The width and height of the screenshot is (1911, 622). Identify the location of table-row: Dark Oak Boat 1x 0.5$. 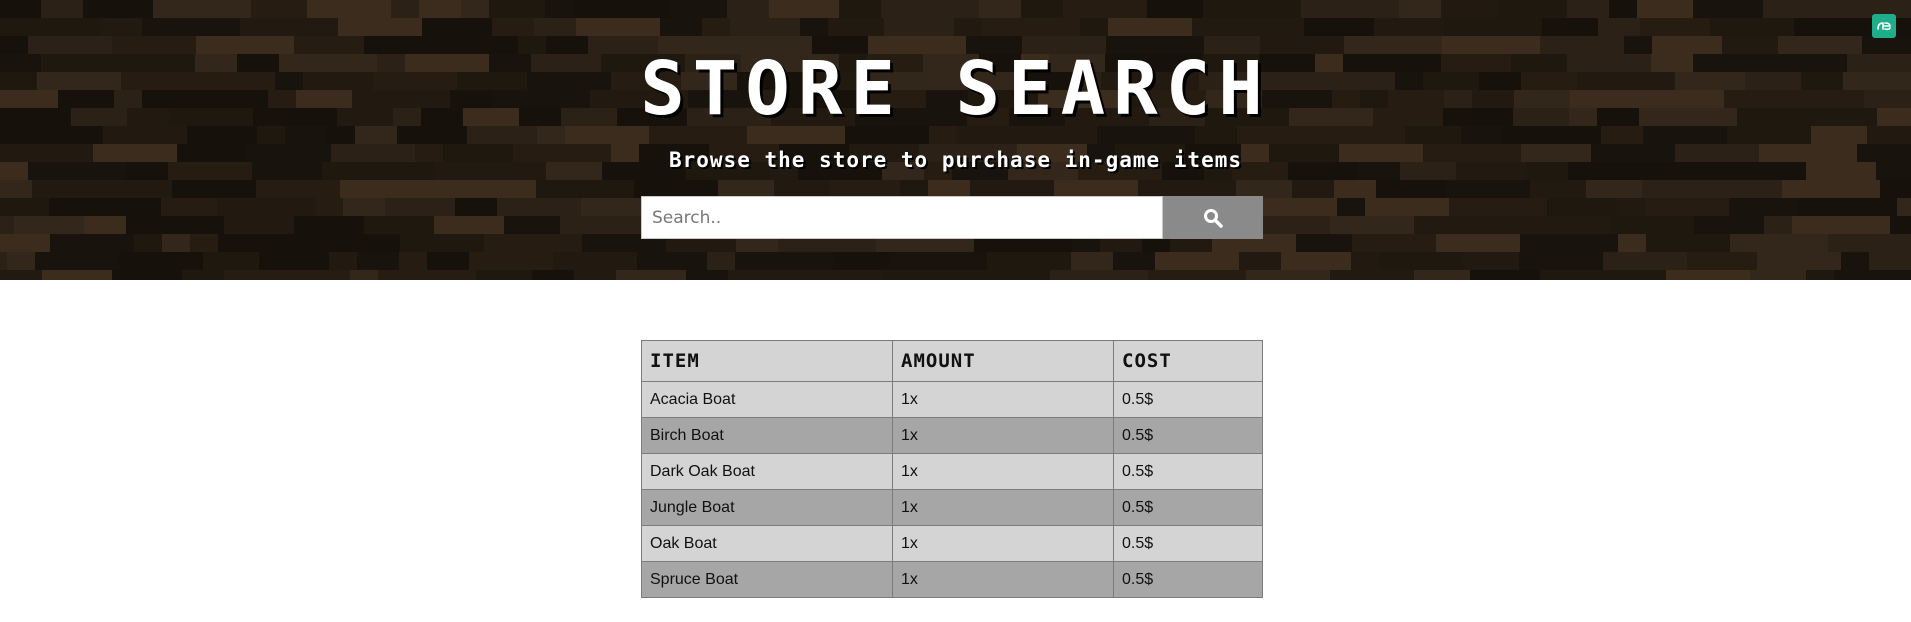
(952, 471).